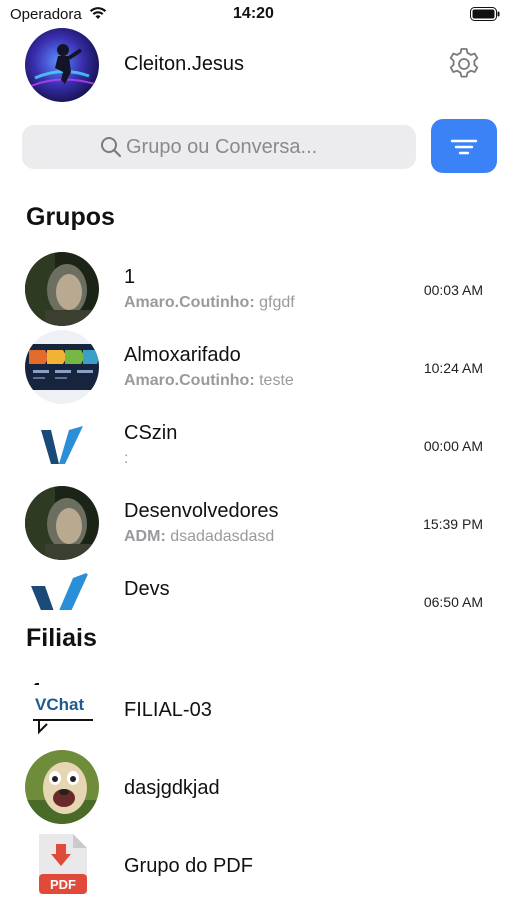 The width and height of the screenshot is (507, 906). I want to click on message-text: :, so click(126, 458).